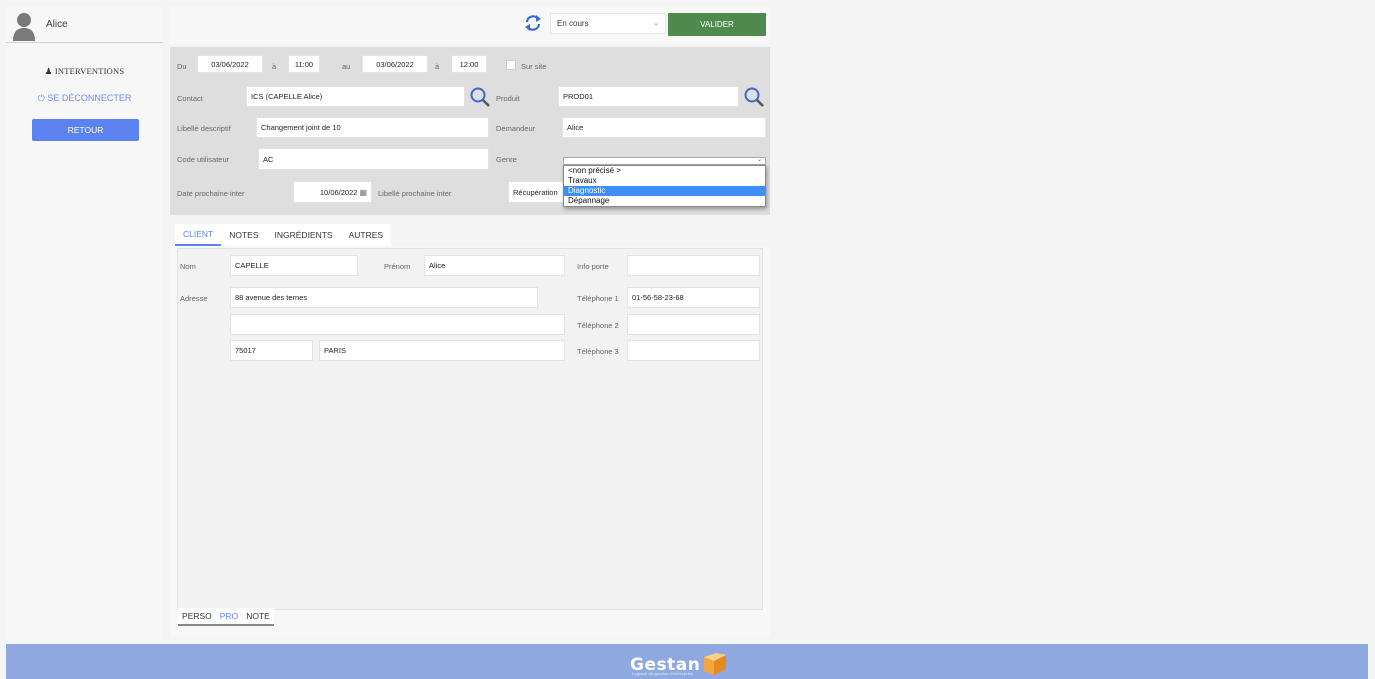  Describe the element at coordinates (397, 324) in the screenshot. I see `address-line2-input` at that location.